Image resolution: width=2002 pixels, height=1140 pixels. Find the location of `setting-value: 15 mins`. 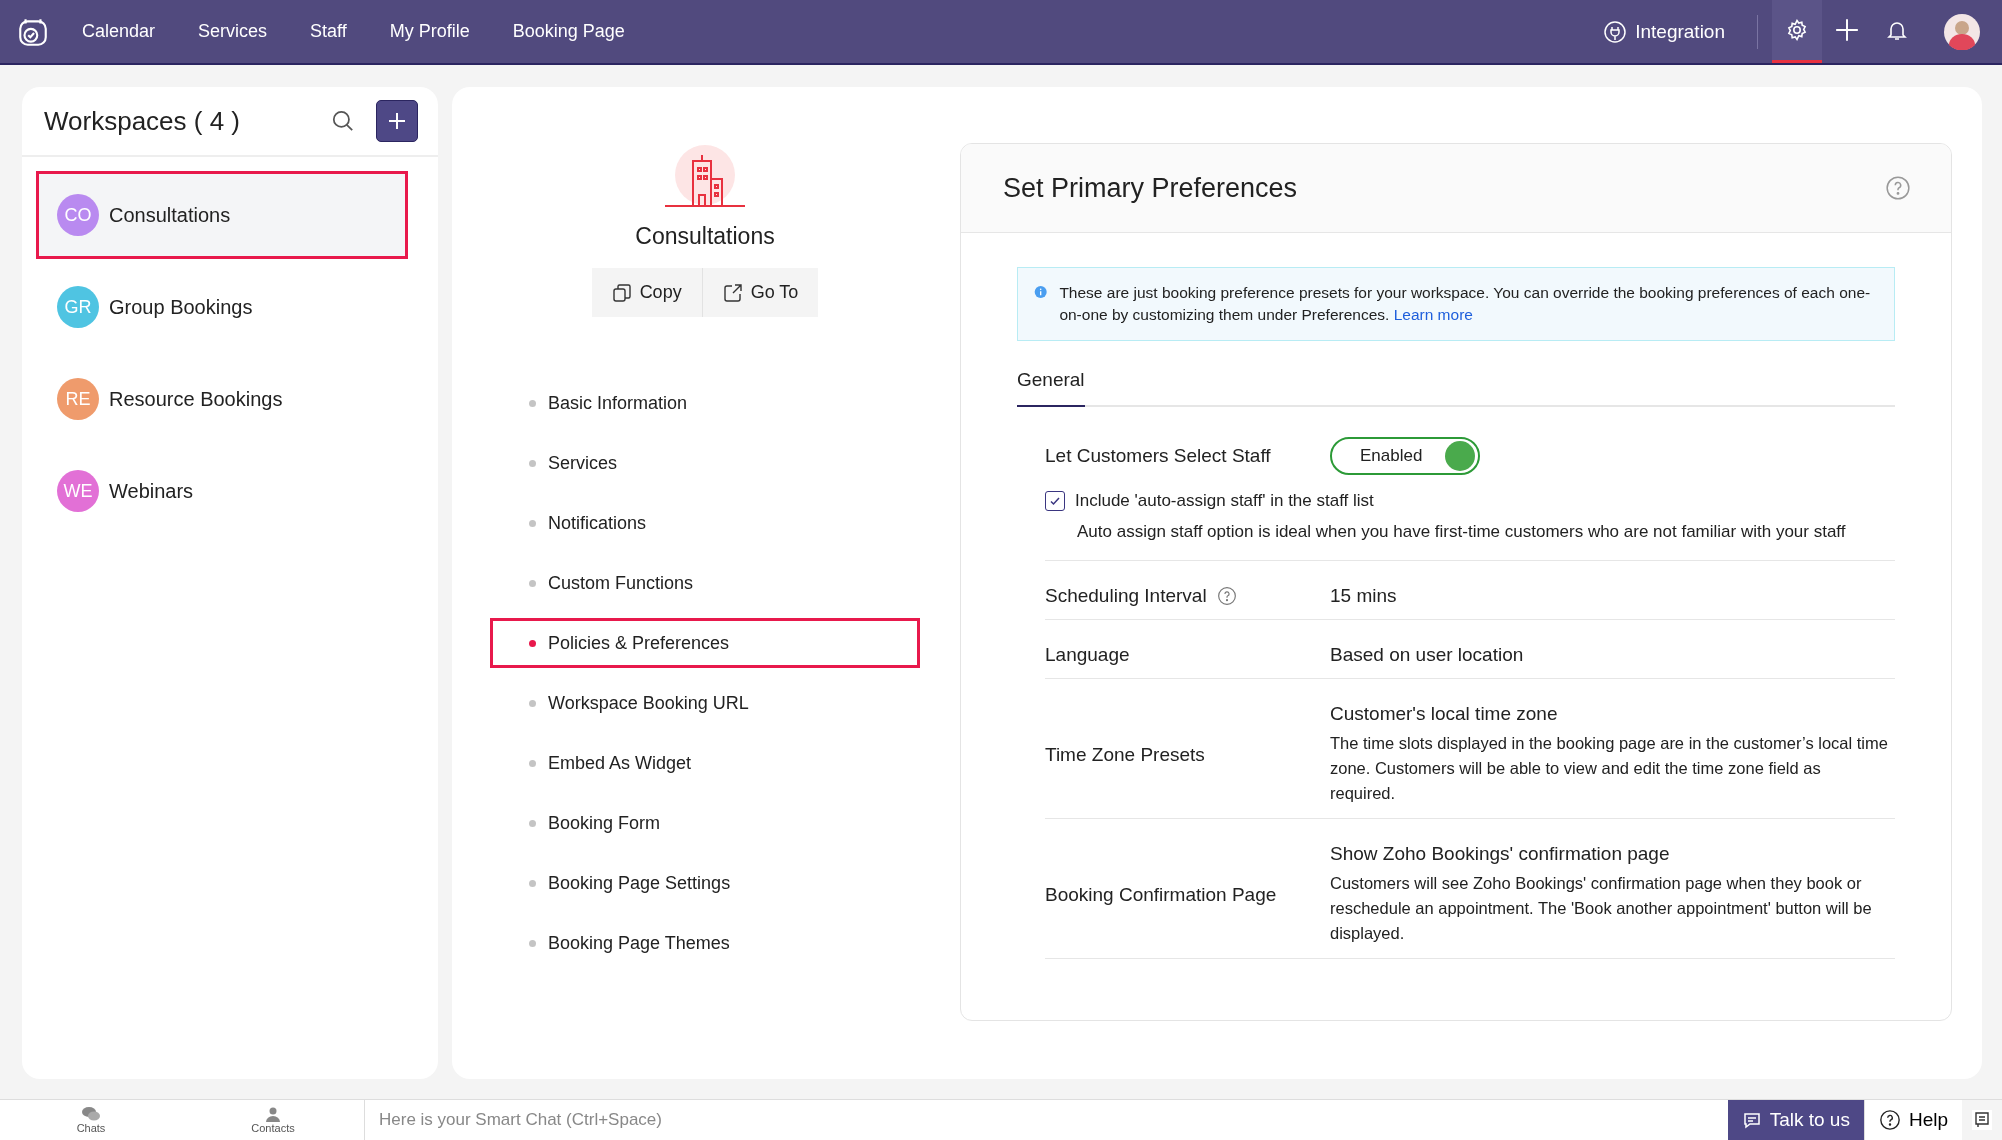

setting-value: 15 mins is located at coordinates (1364, 596).